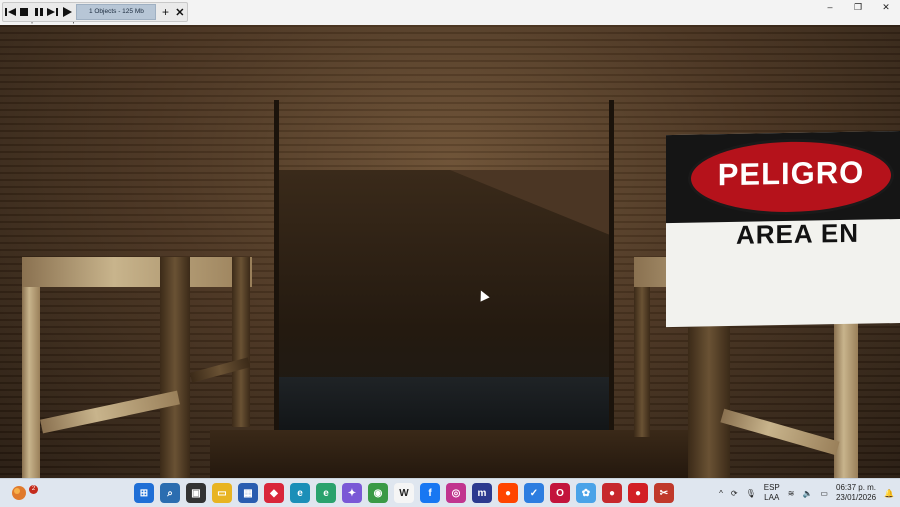  What do you see at coordinates (798, 233) in the screenshot?
I see `sign-subtitle: AREA EN` at bounding box center [798, 233].